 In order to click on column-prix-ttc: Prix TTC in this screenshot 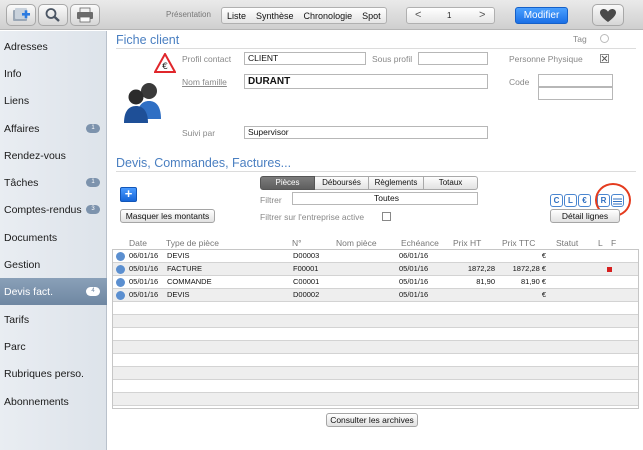, I will do `click(518, 243)`.